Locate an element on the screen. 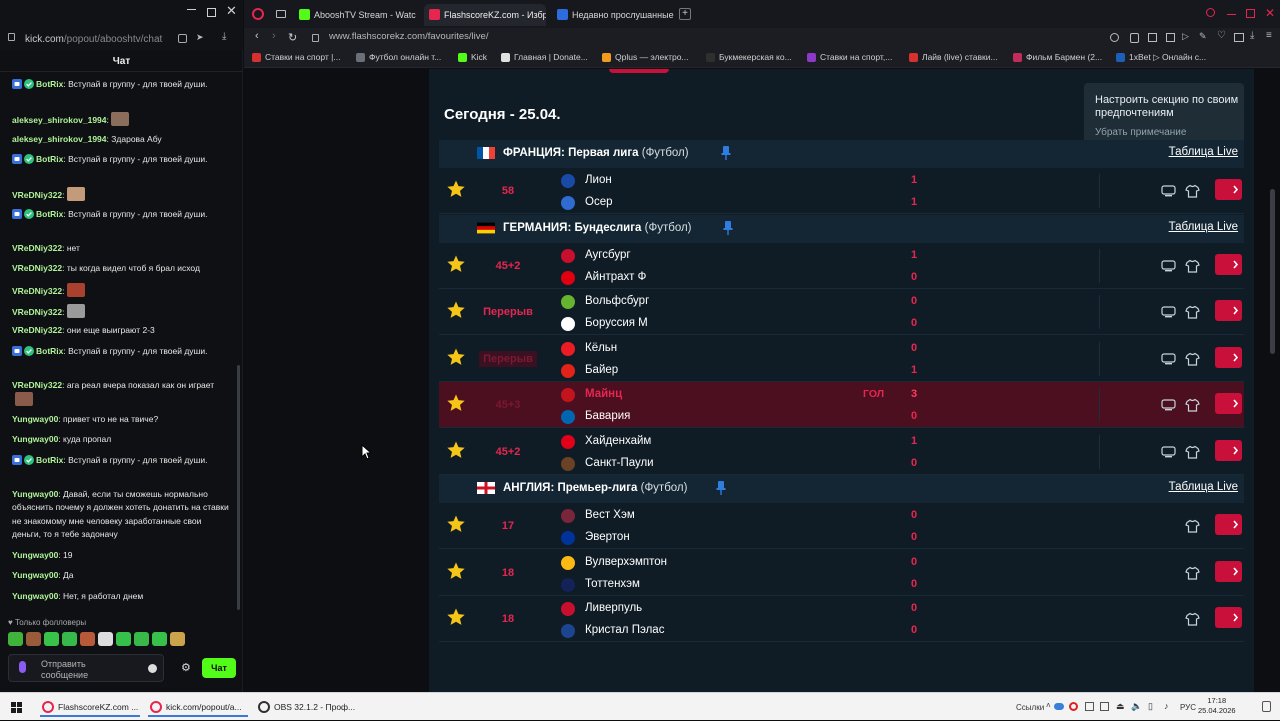 Image resolution: width=1280 pixels, height=721 pixels. league-name: АНГЛИЯ: Премьер-лига (Футбол) is located at coordinates (595, 488).